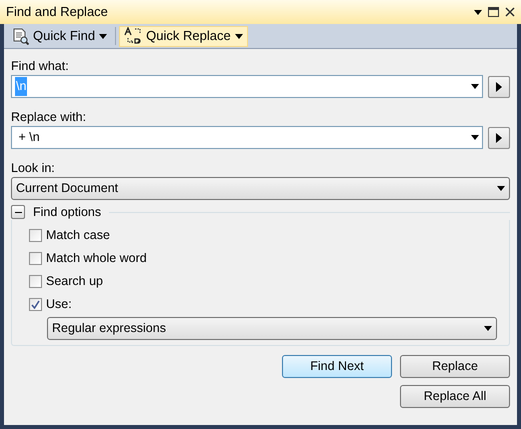 Image resolution: width=521 pixels, height=429 pixels. What do you see at coordinates (133, 36) in the screenshot?
I see `letter-swap-icon` at bounding box center [133, 36].